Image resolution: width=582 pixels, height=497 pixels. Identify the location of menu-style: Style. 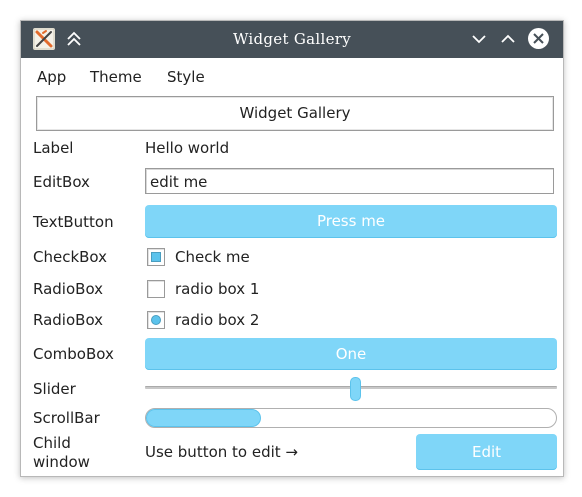
(186, 77).